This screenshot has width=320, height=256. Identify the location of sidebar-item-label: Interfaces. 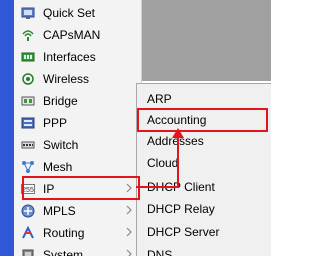
(69, 57).